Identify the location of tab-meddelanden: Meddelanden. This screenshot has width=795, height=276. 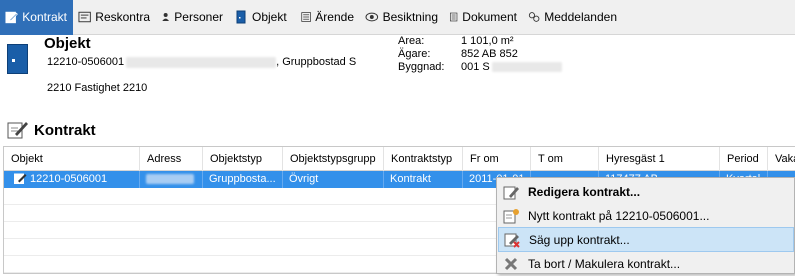
(573, 17).